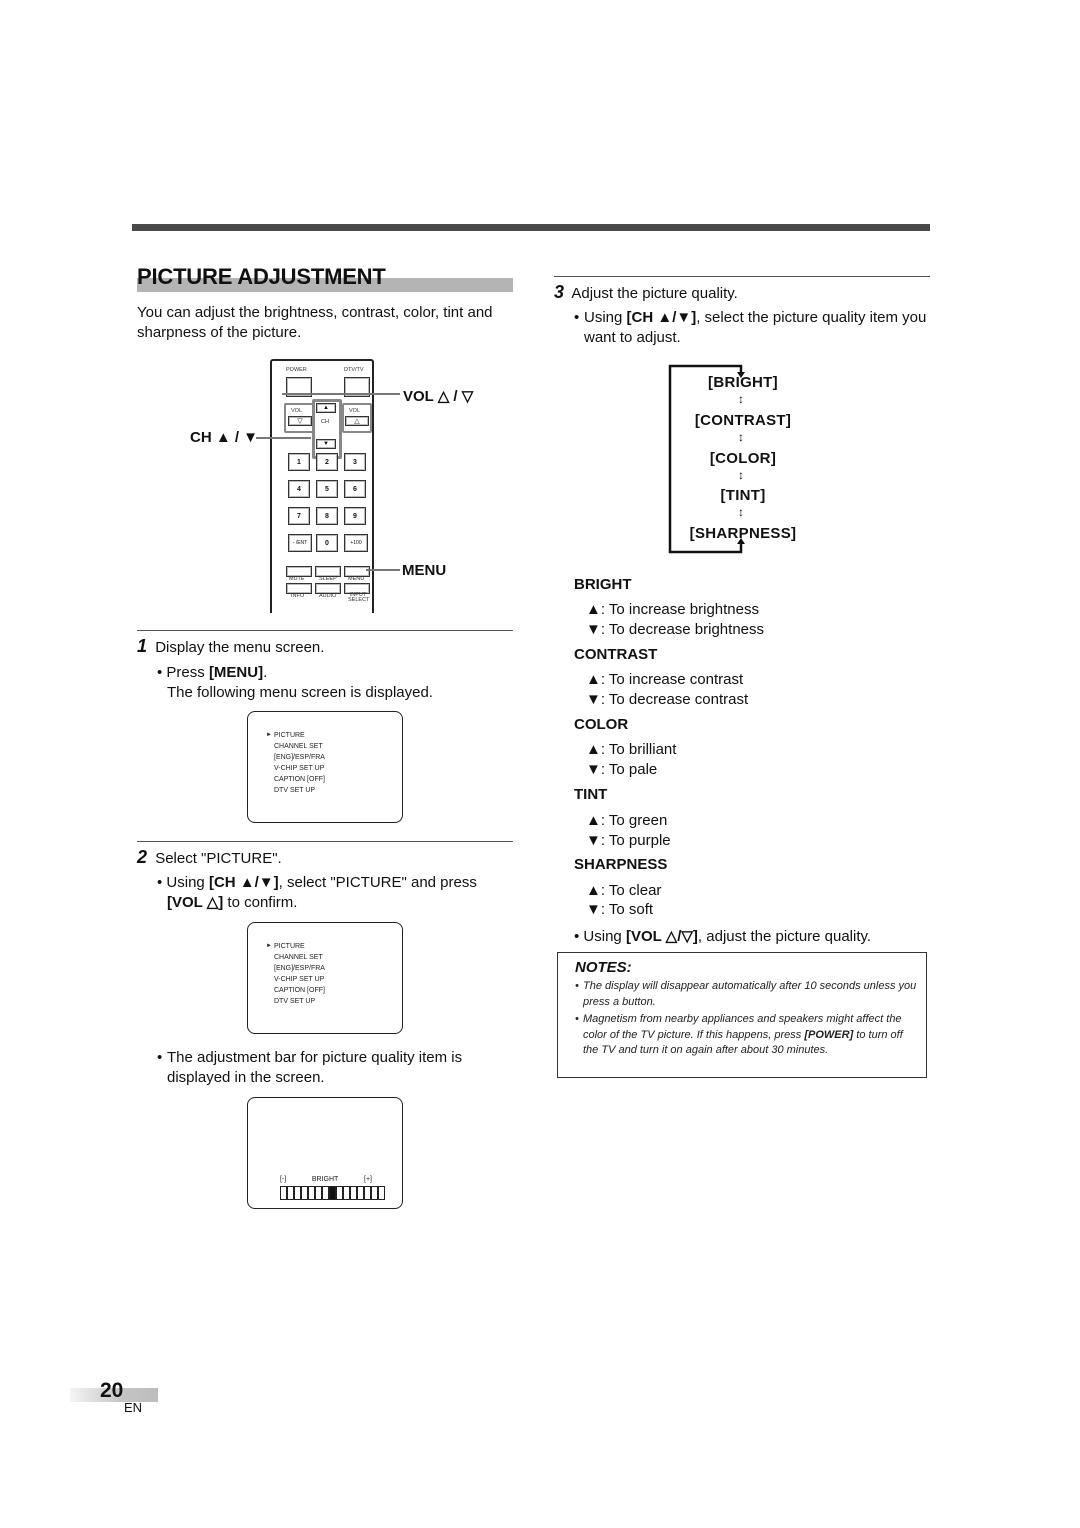  What do you see at coordinates (299, 516) in the screenshot?
I see `key-7: 7` at bounding box center [299, 516].